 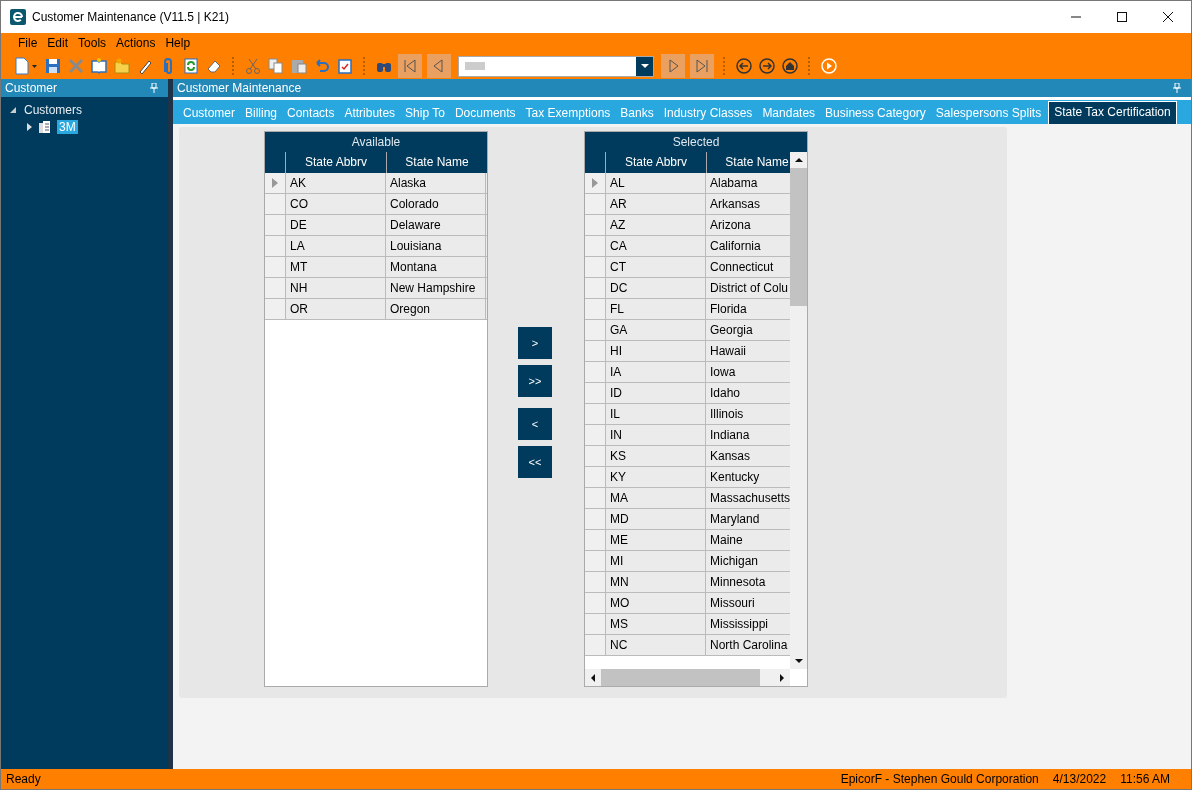 I want to click on table-cell: AR, so click(x=656, y=204).